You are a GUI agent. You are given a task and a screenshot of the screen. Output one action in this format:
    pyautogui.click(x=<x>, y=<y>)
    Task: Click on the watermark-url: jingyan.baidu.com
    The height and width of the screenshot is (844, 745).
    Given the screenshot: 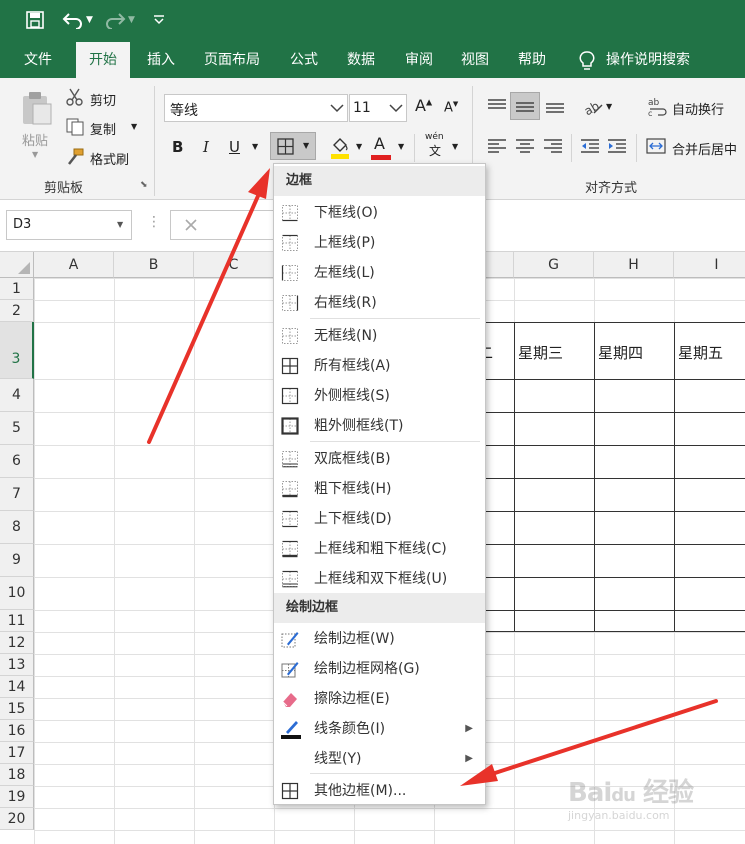 What is the action you would take?
    pyautogui.click(x=619, y=815)
    